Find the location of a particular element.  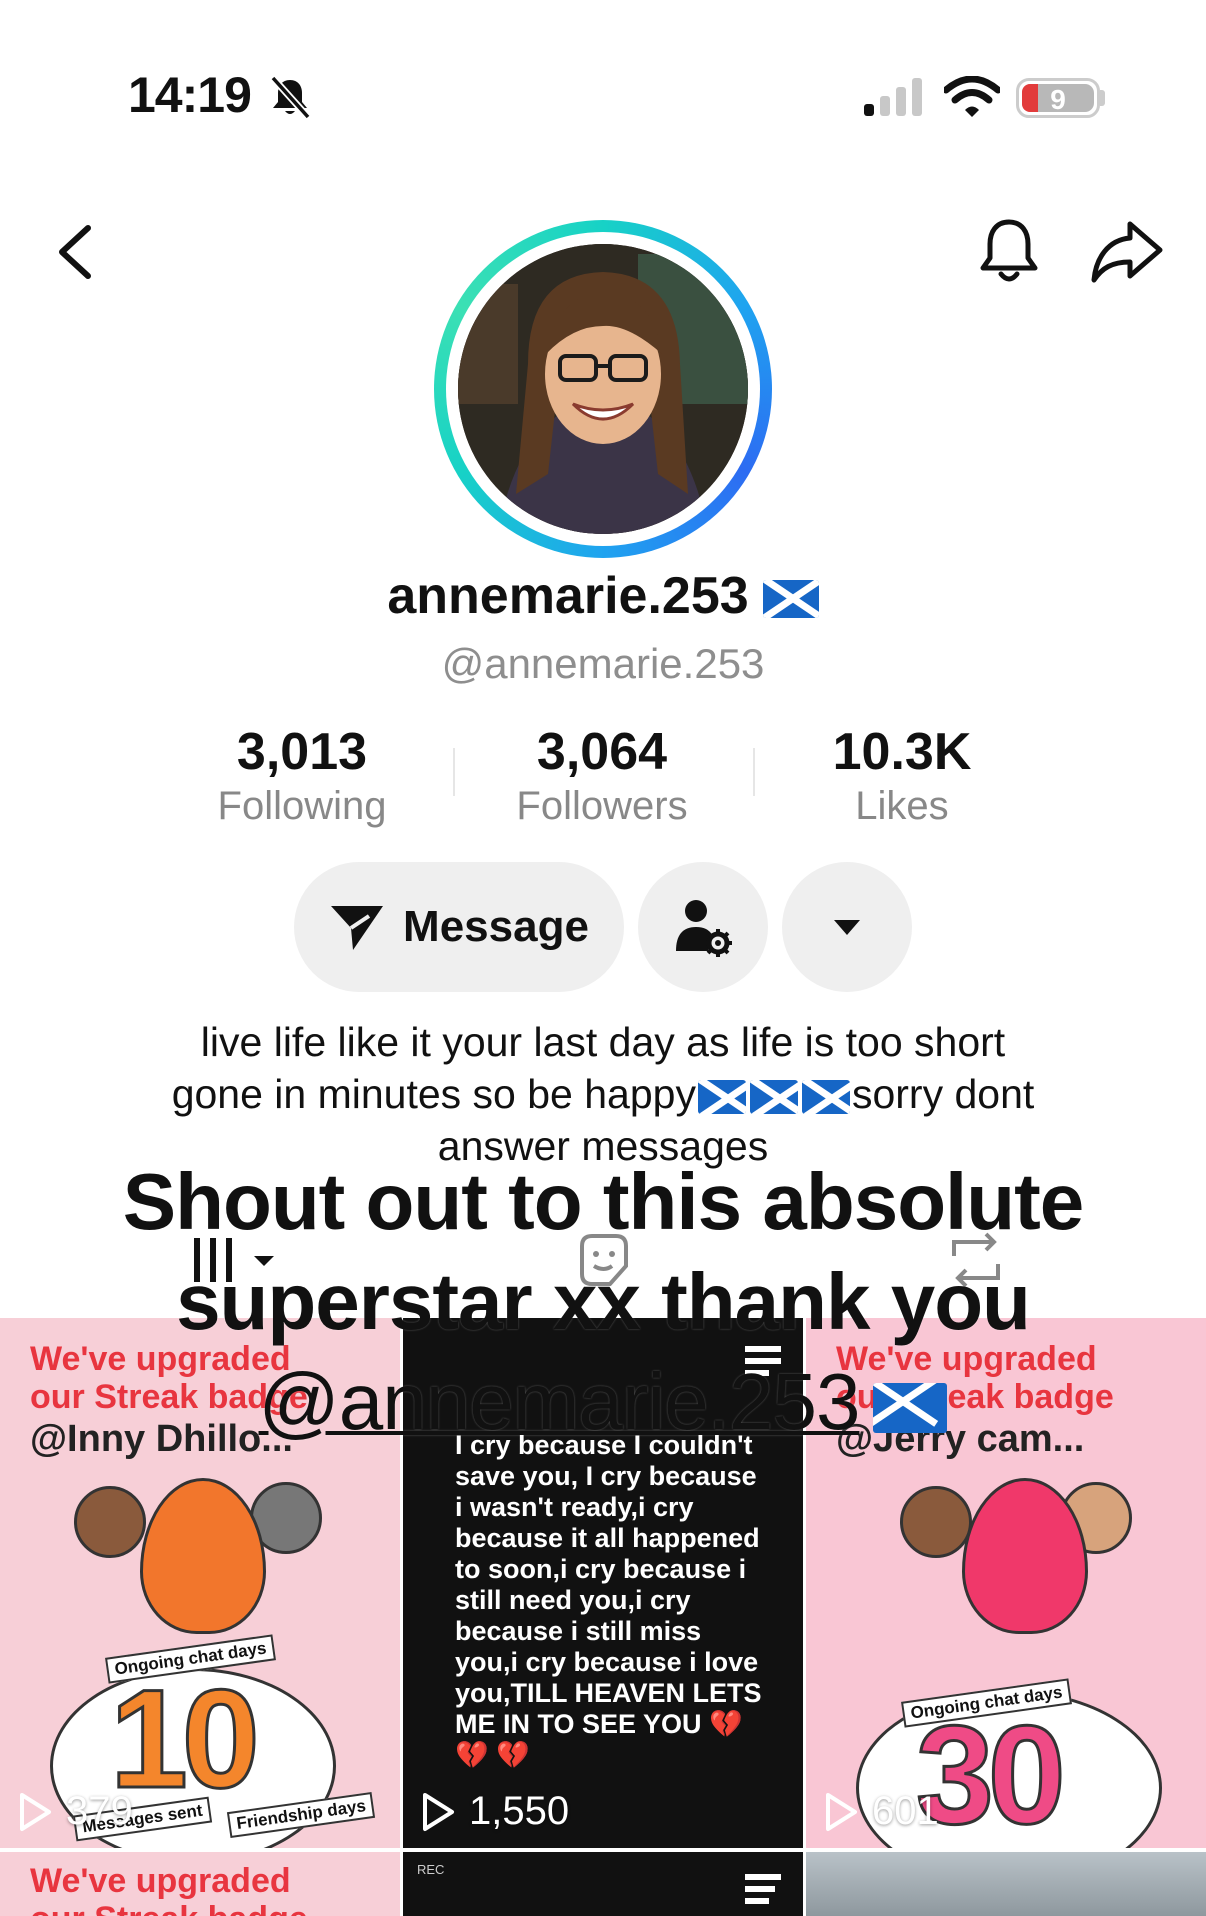

battery-cap is located at coordinates (1102, 98).